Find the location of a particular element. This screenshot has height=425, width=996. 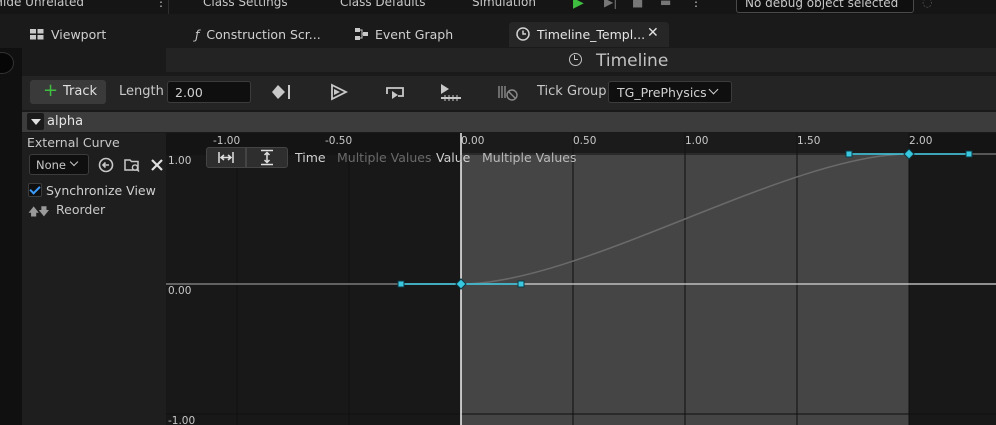

length-input: 2.00 is located at coordinates (209, 92).